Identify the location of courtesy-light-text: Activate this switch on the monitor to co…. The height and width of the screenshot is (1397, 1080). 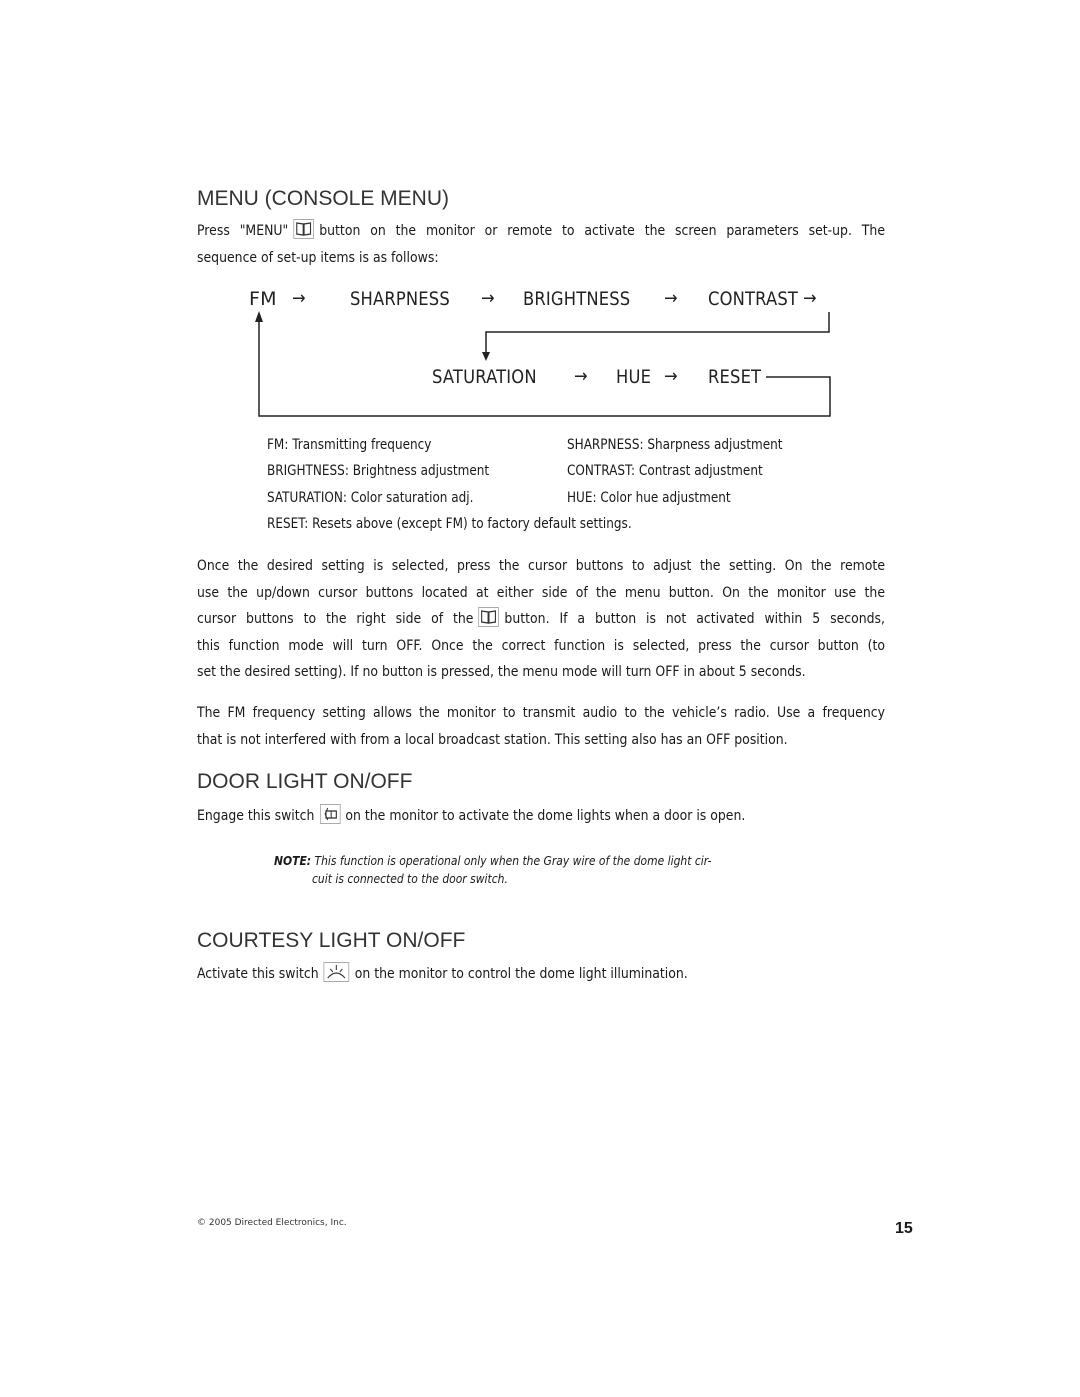
(542, 974).